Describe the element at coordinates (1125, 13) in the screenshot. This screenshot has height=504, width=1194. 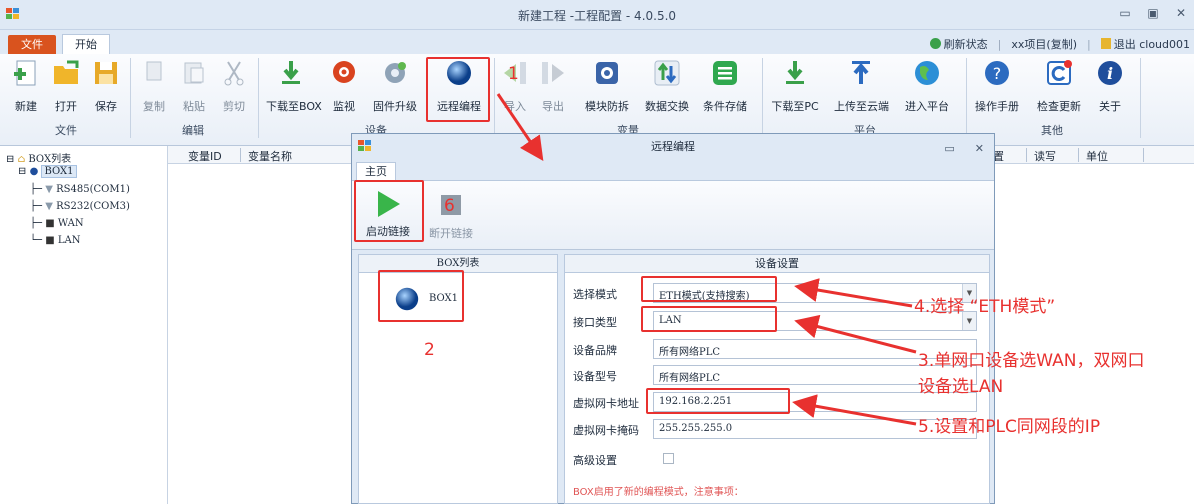
I see `minimize-icon: ▭` at that location.